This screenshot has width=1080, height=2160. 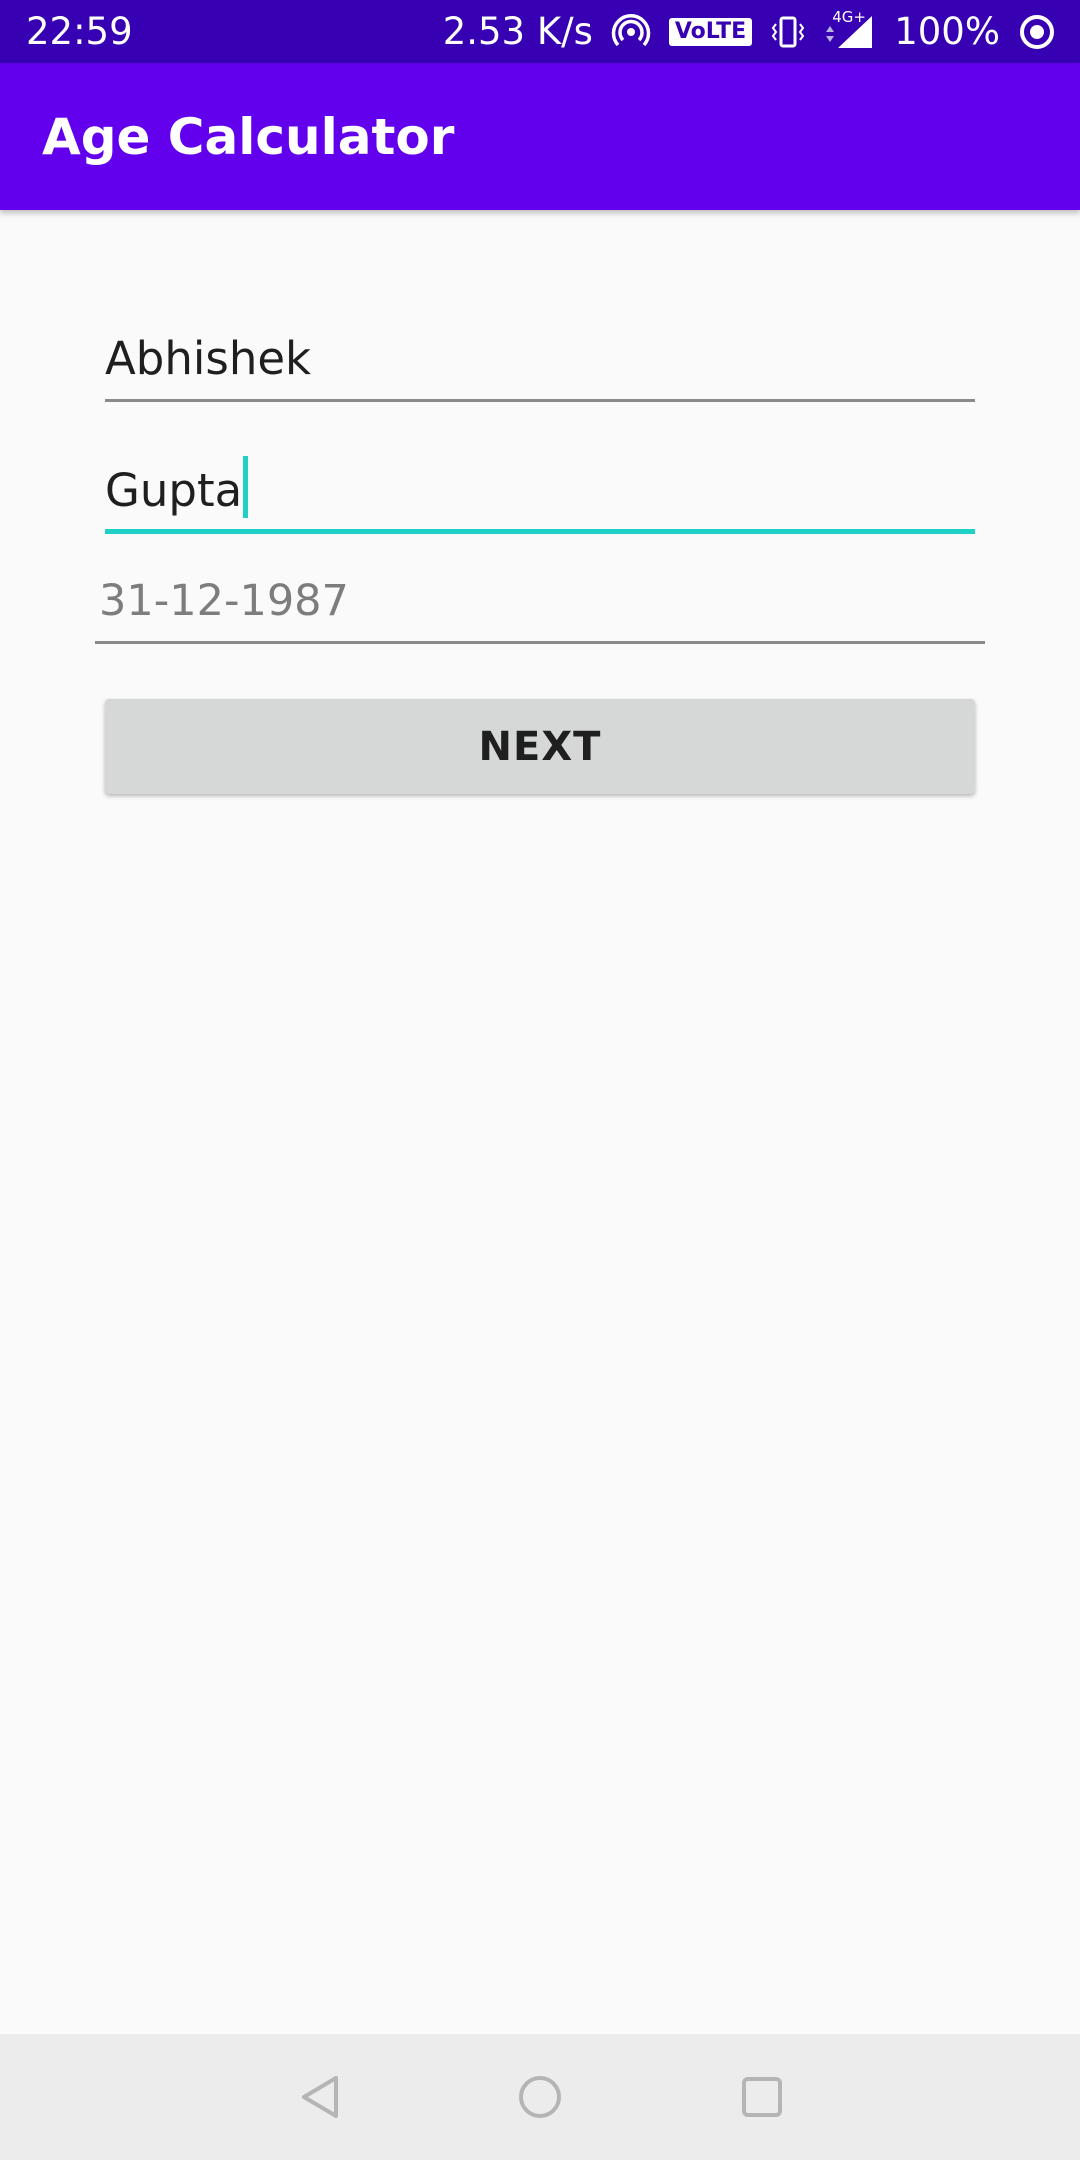 What do you see at coordinates (540, 136) in the screenshot?
I see `app-bar: Age Calculator` at bounding box center [540, 136].